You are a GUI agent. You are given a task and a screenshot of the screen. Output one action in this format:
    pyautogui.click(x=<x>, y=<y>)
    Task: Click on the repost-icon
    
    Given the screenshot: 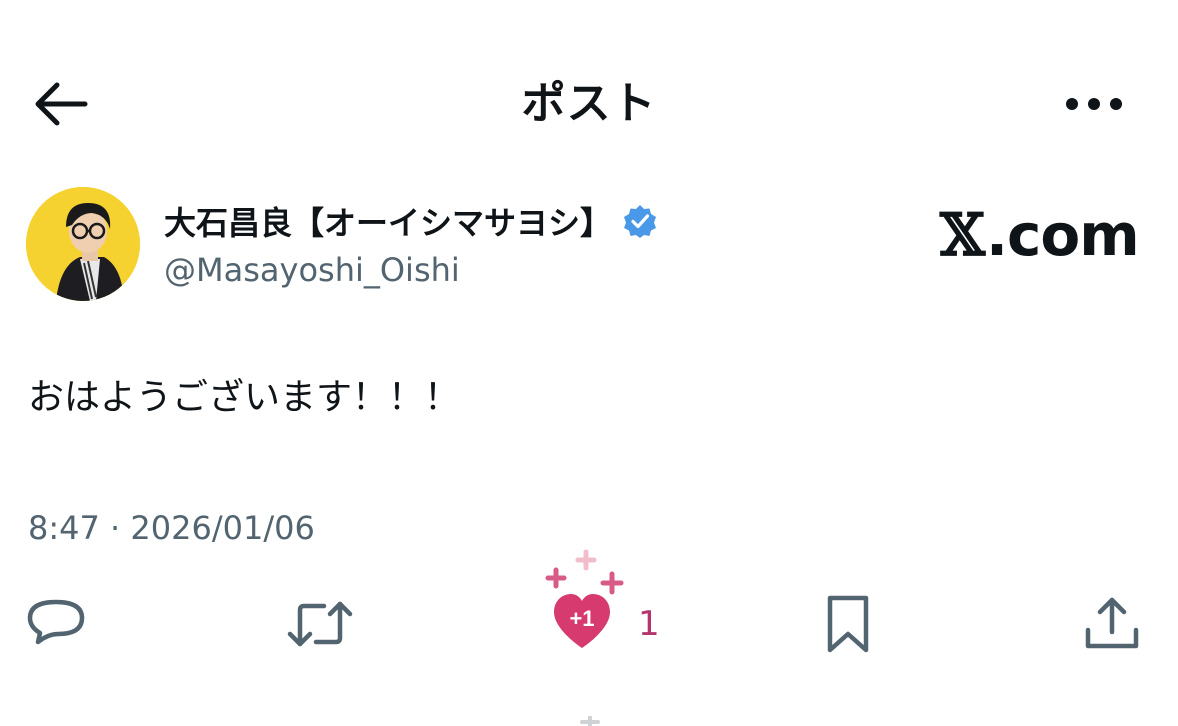 What is the action you would take?
    pyautogui.click(x=320, y=624)
    